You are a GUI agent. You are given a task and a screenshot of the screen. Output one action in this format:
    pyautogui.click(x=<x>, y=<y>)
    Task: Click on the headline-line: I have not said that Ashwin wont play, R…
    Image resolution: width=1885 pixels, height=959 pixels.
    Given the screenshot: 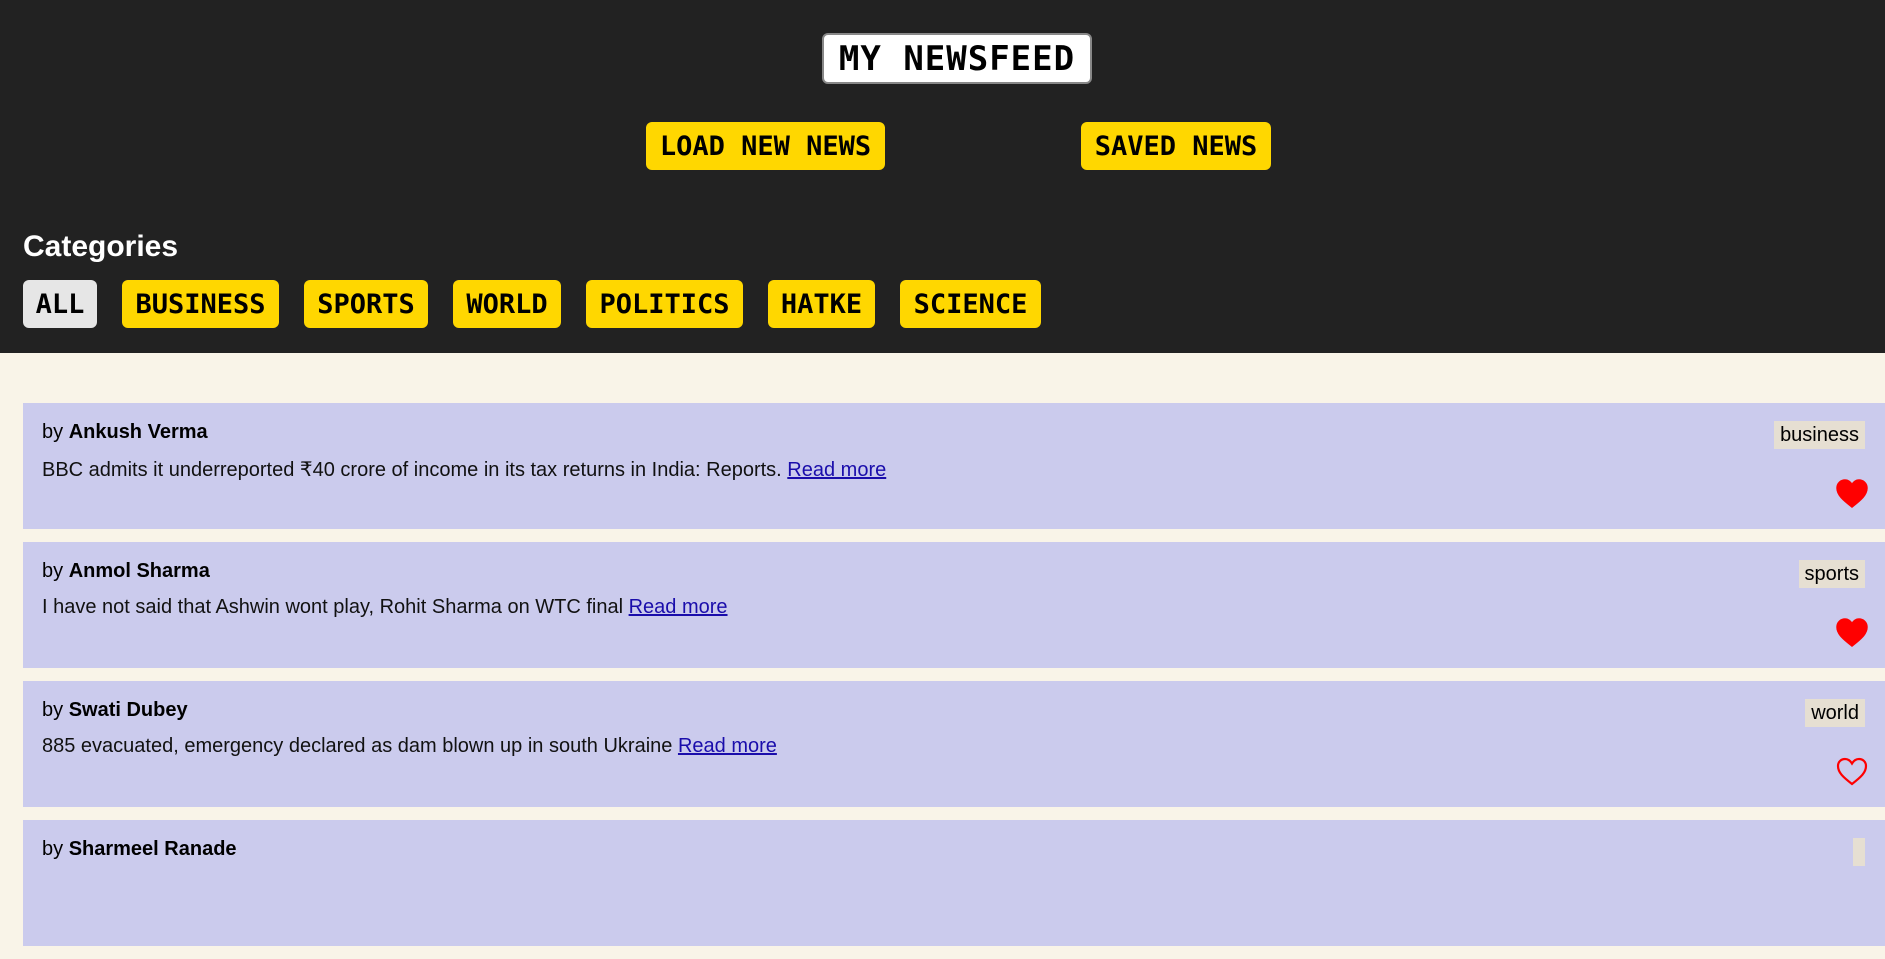 What is the action you would take?
    pyautogui.click(x=385, y=607)
    